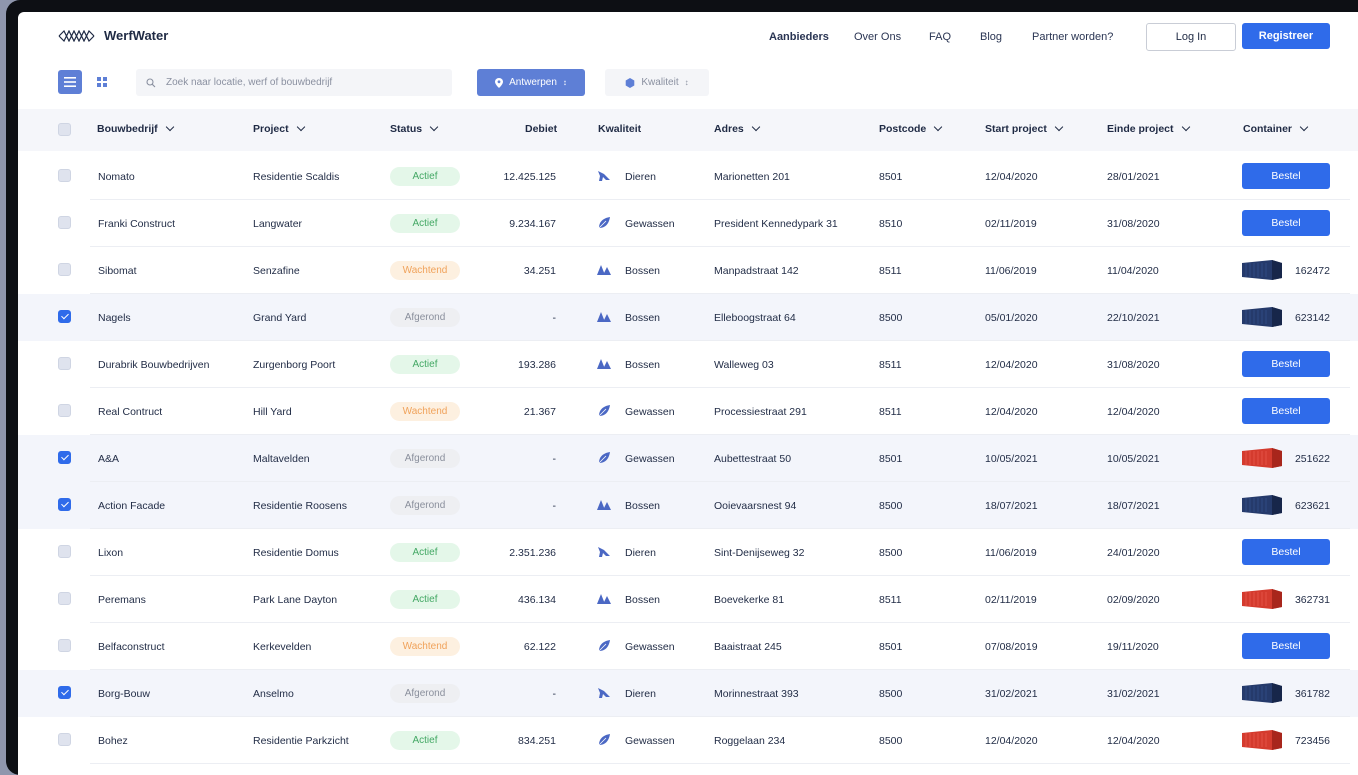  What do you see at coordinates (657, 82) in the screenshot?
I see `quality-filter: Kwaliteit ↕` at bounding box center [657, 82].